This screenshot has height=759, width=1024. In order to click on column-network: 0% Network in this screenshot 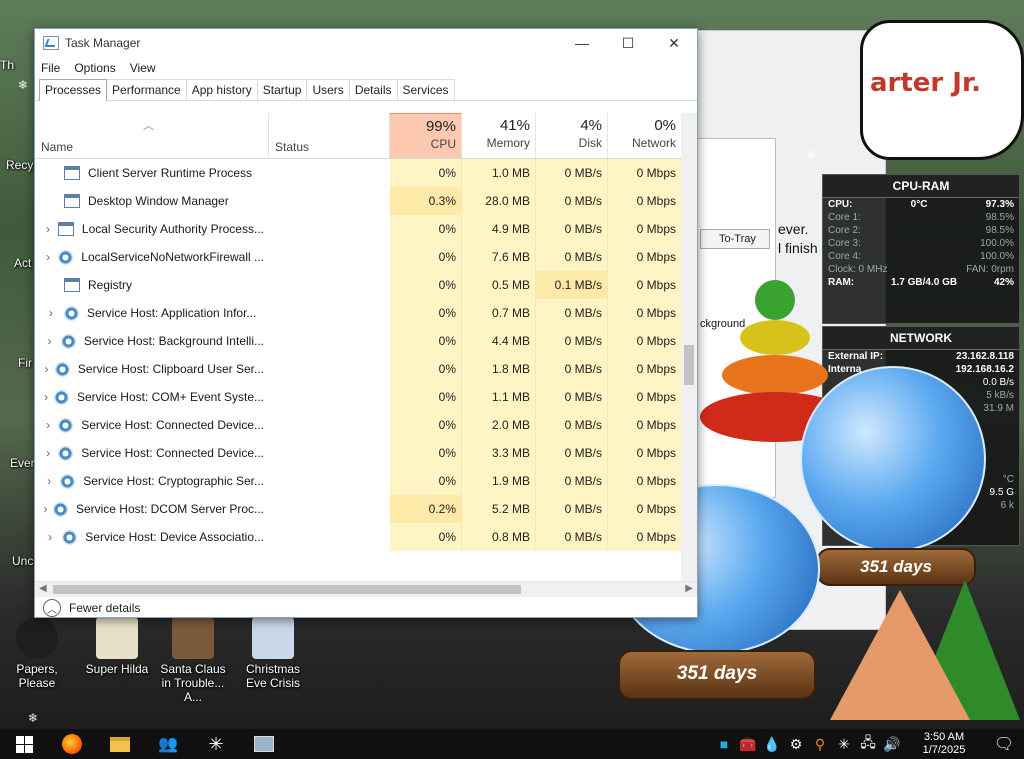, I will do `click(645, 135)`.